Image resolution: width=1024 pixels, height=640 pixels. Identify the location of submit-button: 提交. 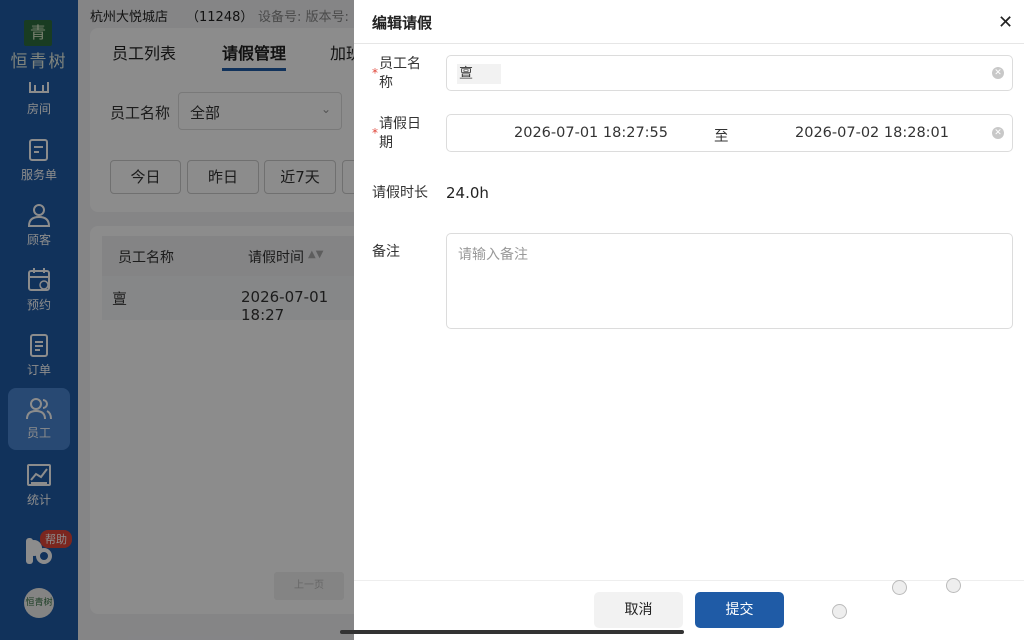
(739, 610).